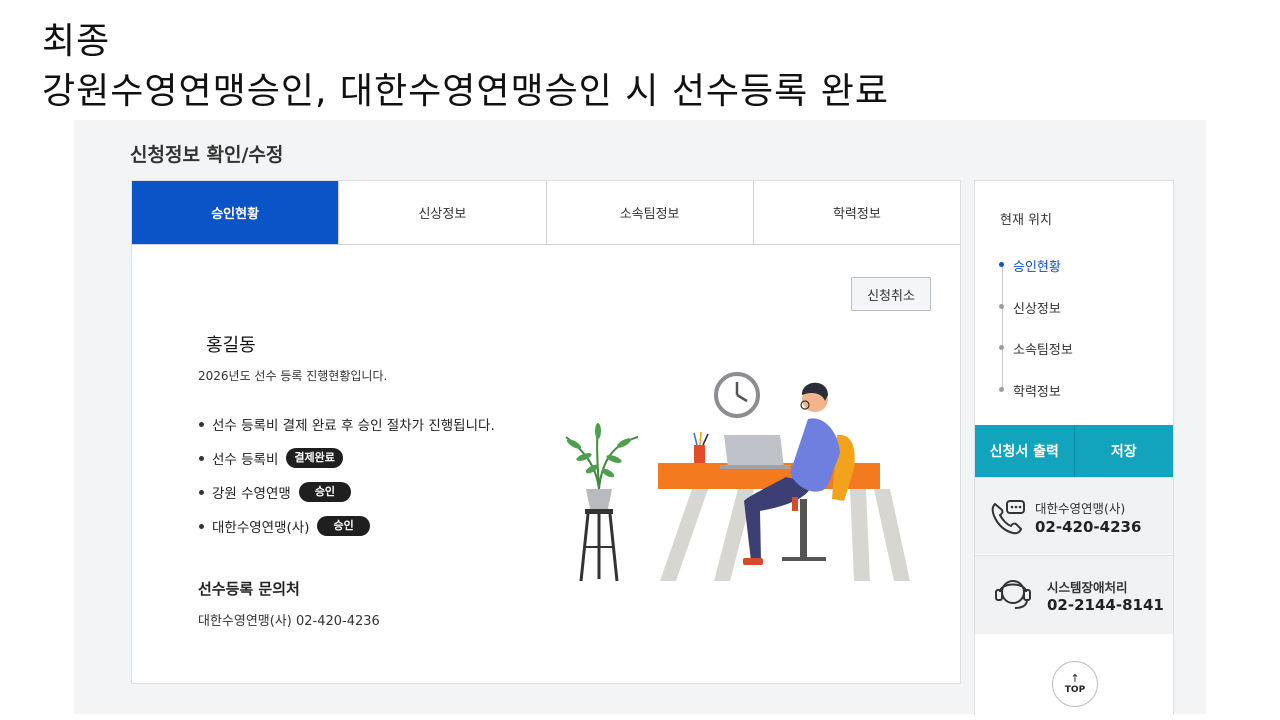 Image resolution: width=1280 pixels, height=720 pixels. What do you see at coordinates (1030, 265) in the screenshot?
I see `location-item-approval-status: 승인현황` at bounding box center [1030, 265].